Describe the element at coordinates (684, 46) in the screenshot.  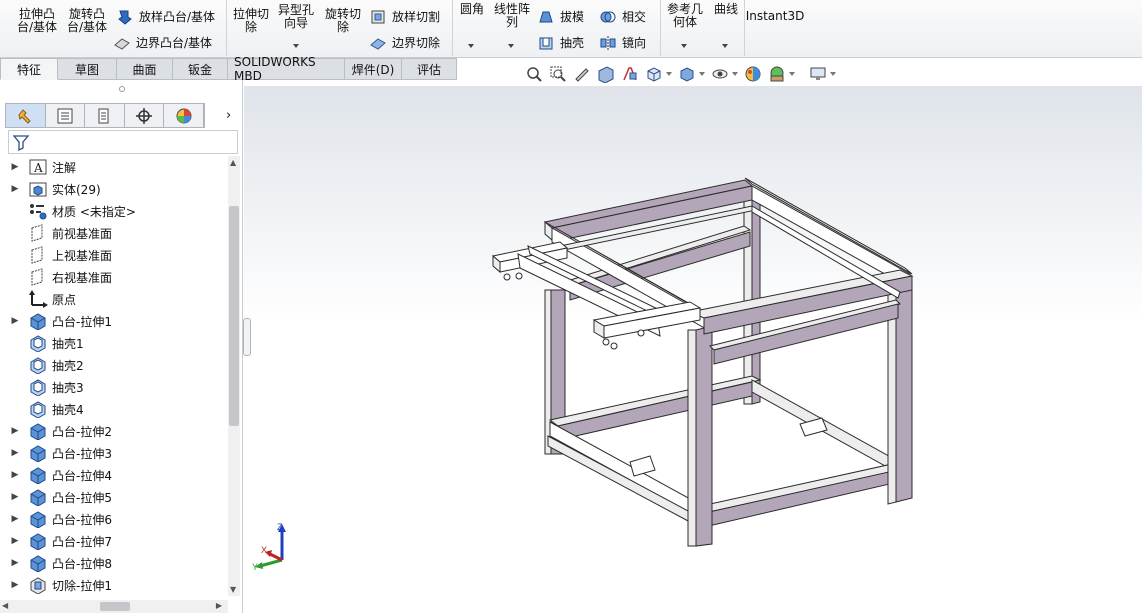
I see `reference-geometry-dropdown-icon` at that location.